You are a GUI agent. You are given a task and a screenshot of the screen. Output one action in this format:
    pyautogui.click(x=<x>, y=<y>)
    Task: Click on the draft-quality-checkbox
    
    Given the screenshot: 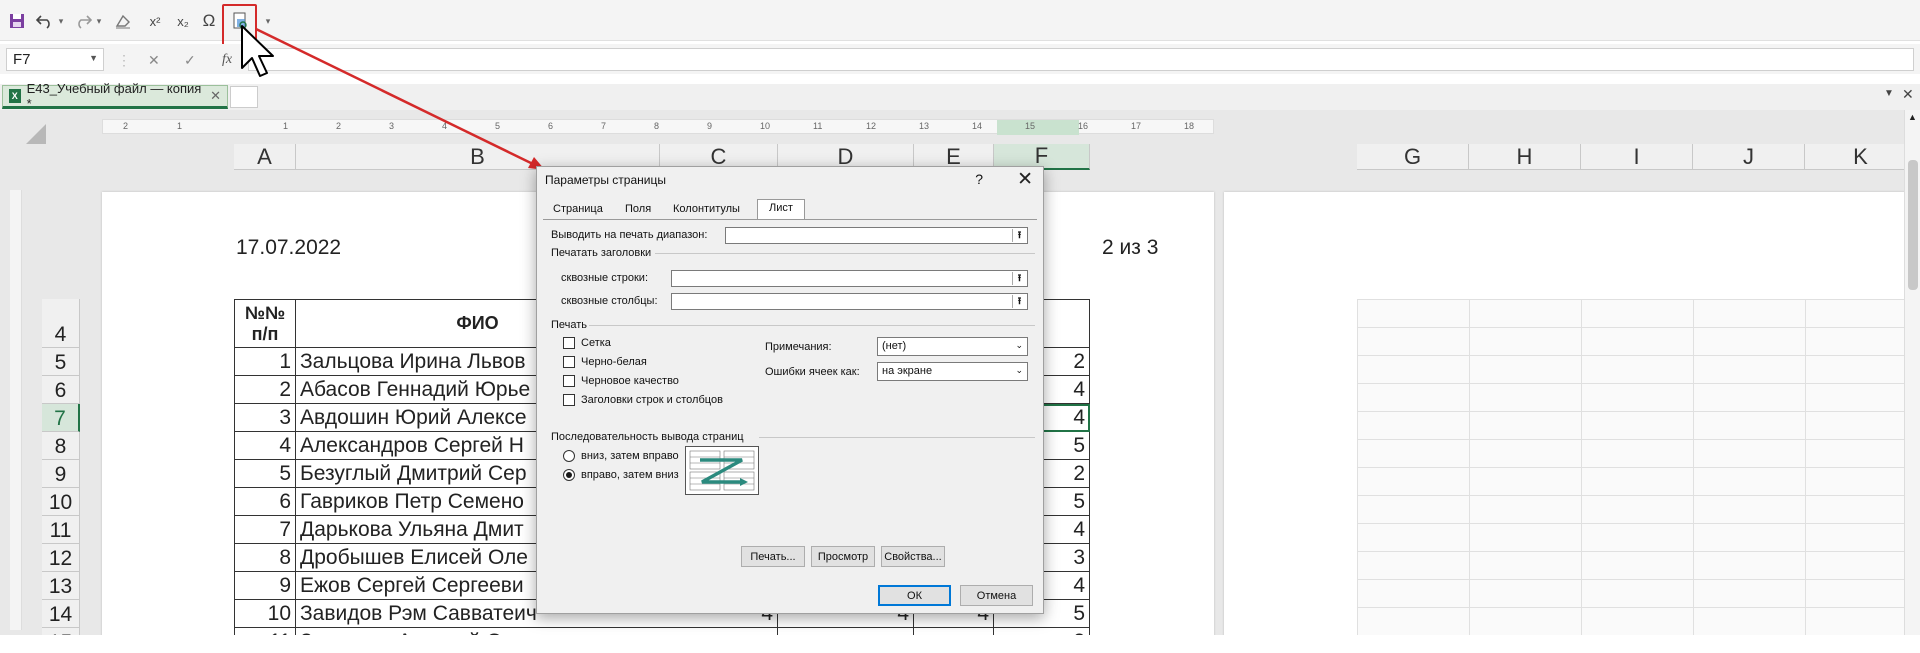 What is the action you would take?
    pyautogui.click(x=569, y=381)
    